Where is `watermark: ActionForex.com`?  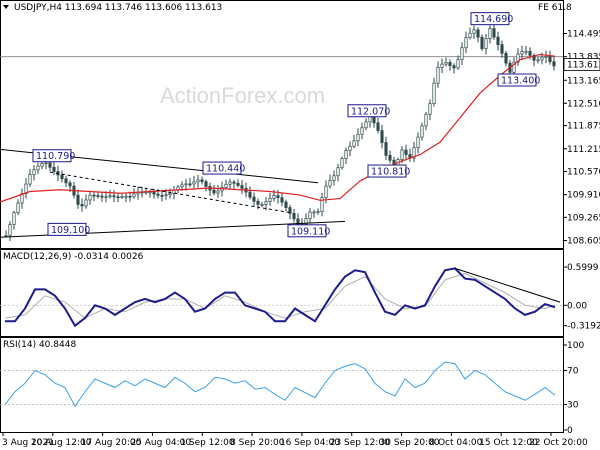 watermark: ActionForex.com is located at coordinates (242, 95).